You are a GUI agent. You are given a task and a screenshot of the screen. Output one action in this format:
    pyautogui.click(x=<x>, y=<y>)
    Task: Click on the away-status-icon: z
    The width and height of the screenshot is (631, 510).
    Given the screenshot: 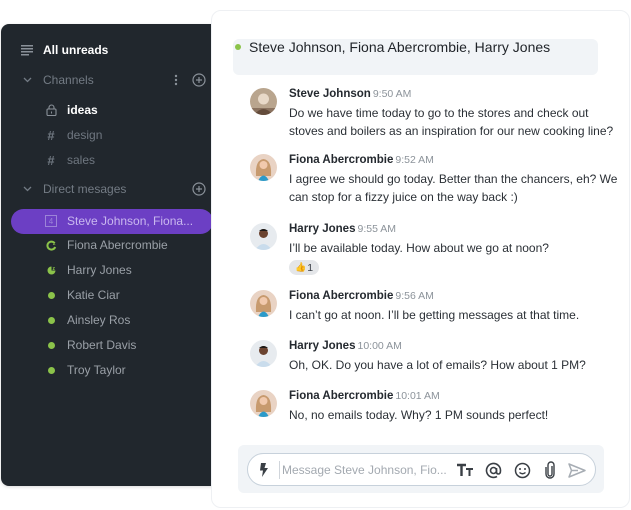 What is the action you would take?
    pyautogui.click(x=51, y=245)
    